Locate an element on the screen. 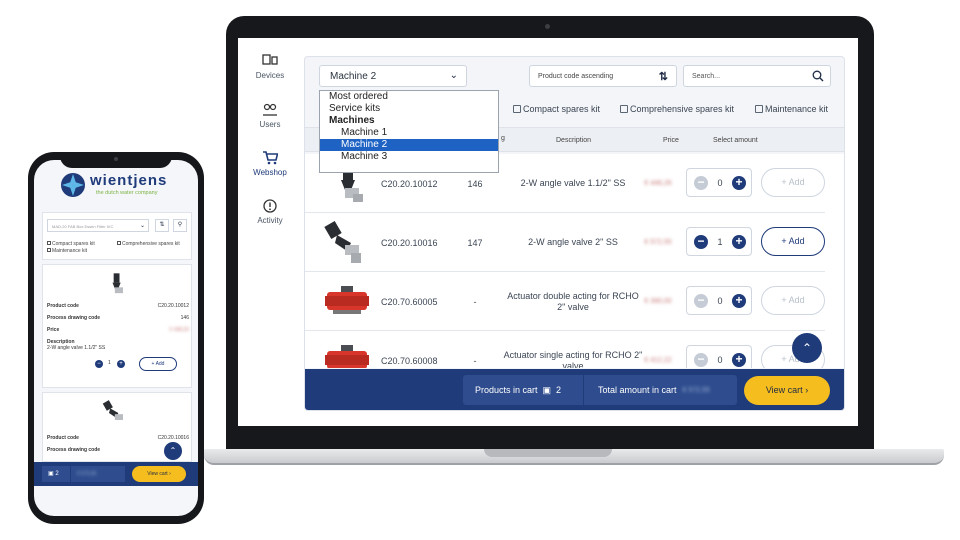 This screenshot has width=960, height=540. mobile-scroll-to-top-button: ⌃ is located at coordinates (173, 451).